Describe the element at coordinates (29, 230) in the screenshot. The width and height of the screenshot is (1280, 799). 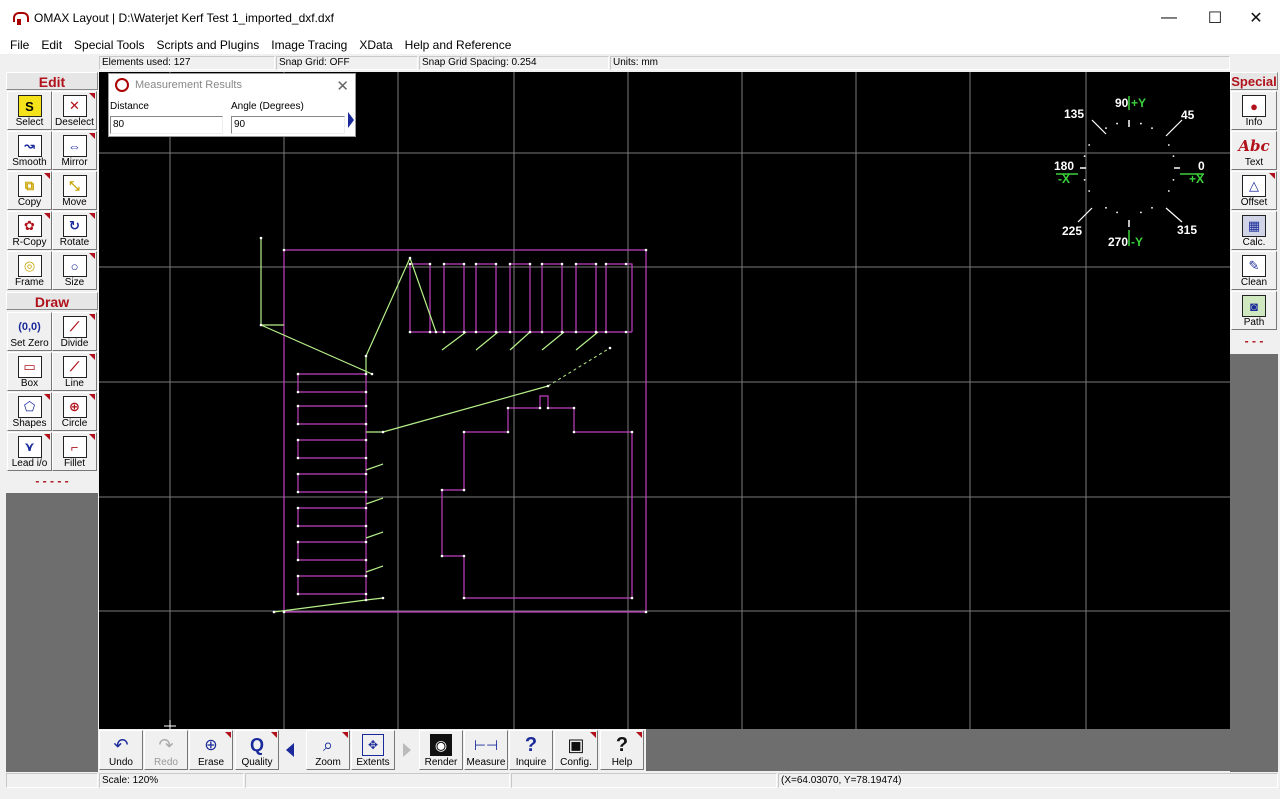
I see `r-copy-tool: ✿ R-Copy` at that location.